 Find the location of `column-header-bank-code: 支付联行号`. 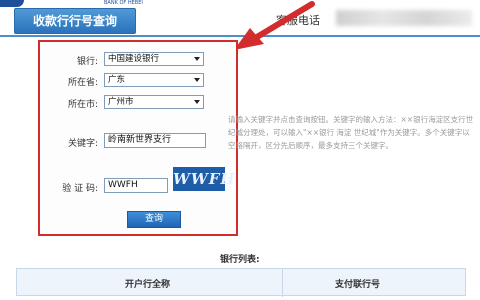

column-header-bank-code: 支付联行号 is located at coordinates (358, 285).